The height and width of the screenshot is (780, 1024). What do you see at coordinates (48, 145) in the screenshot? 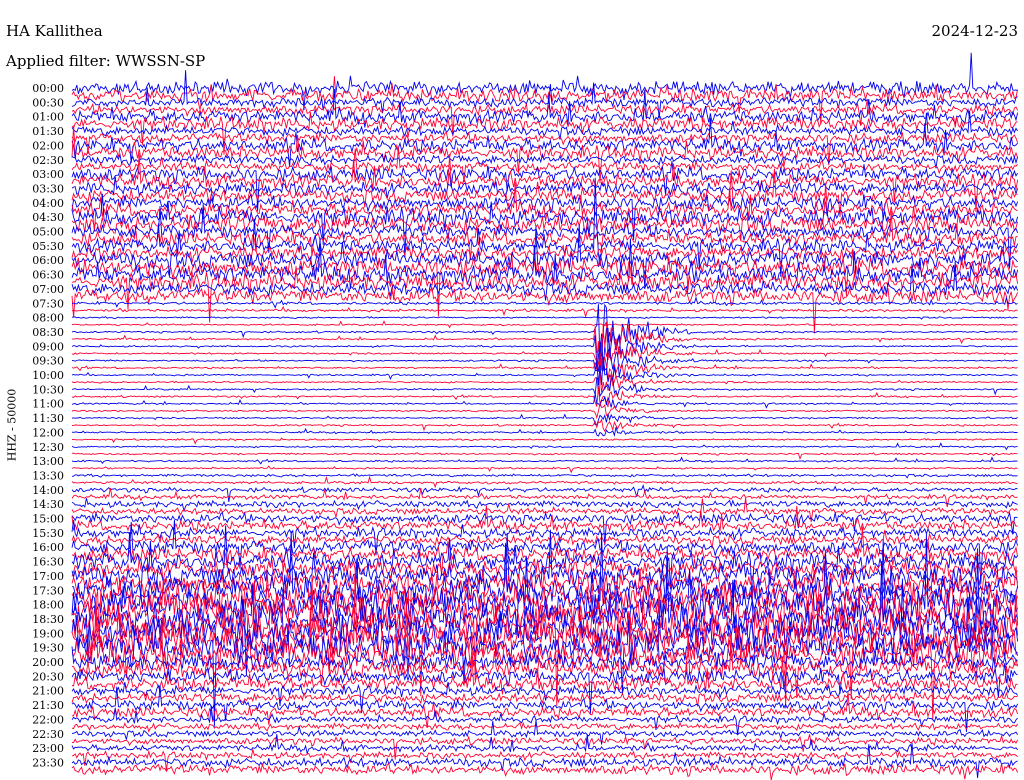
I see `row-time-label: 02:00` at bounding box center [48, 145].